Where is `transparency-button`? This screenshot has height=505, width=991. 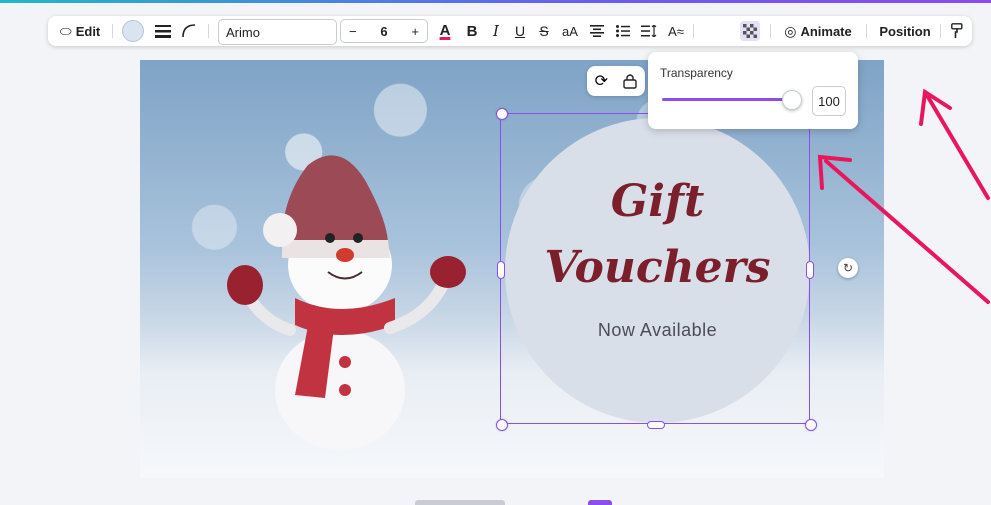
transparency-button is located at coordinates (750, 31).